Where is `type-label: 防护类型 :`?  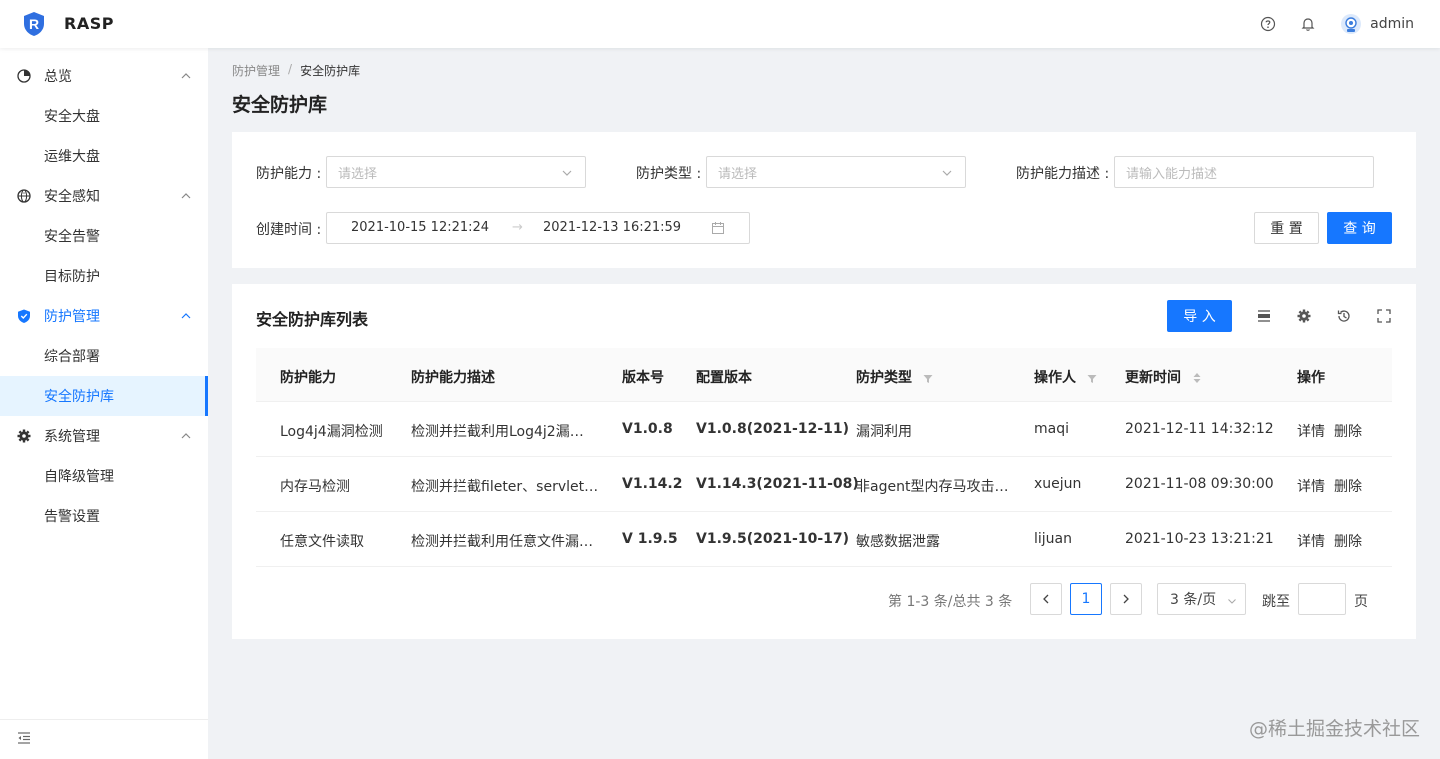
type-label: 防护类型 : is located at coordinates (669, 174).